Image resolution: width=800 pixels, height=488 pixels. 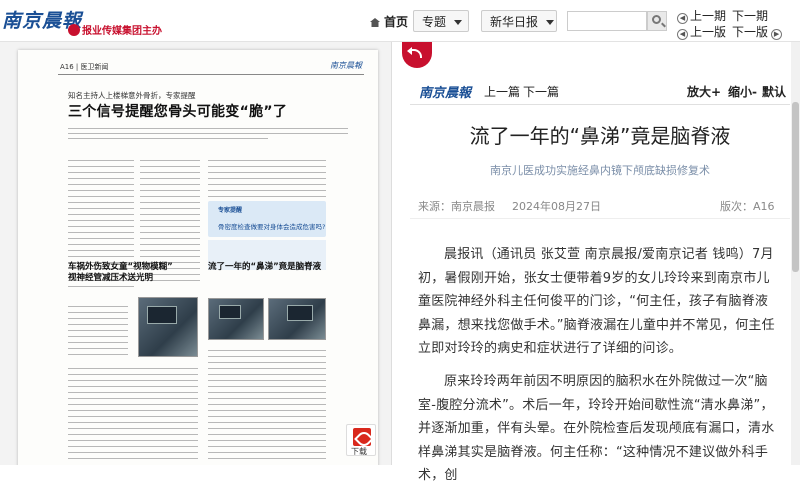 I want to click on lead-kicker: 知名主持人上楼梯意外骨折，专家提醒, so click(x=132, y=95).